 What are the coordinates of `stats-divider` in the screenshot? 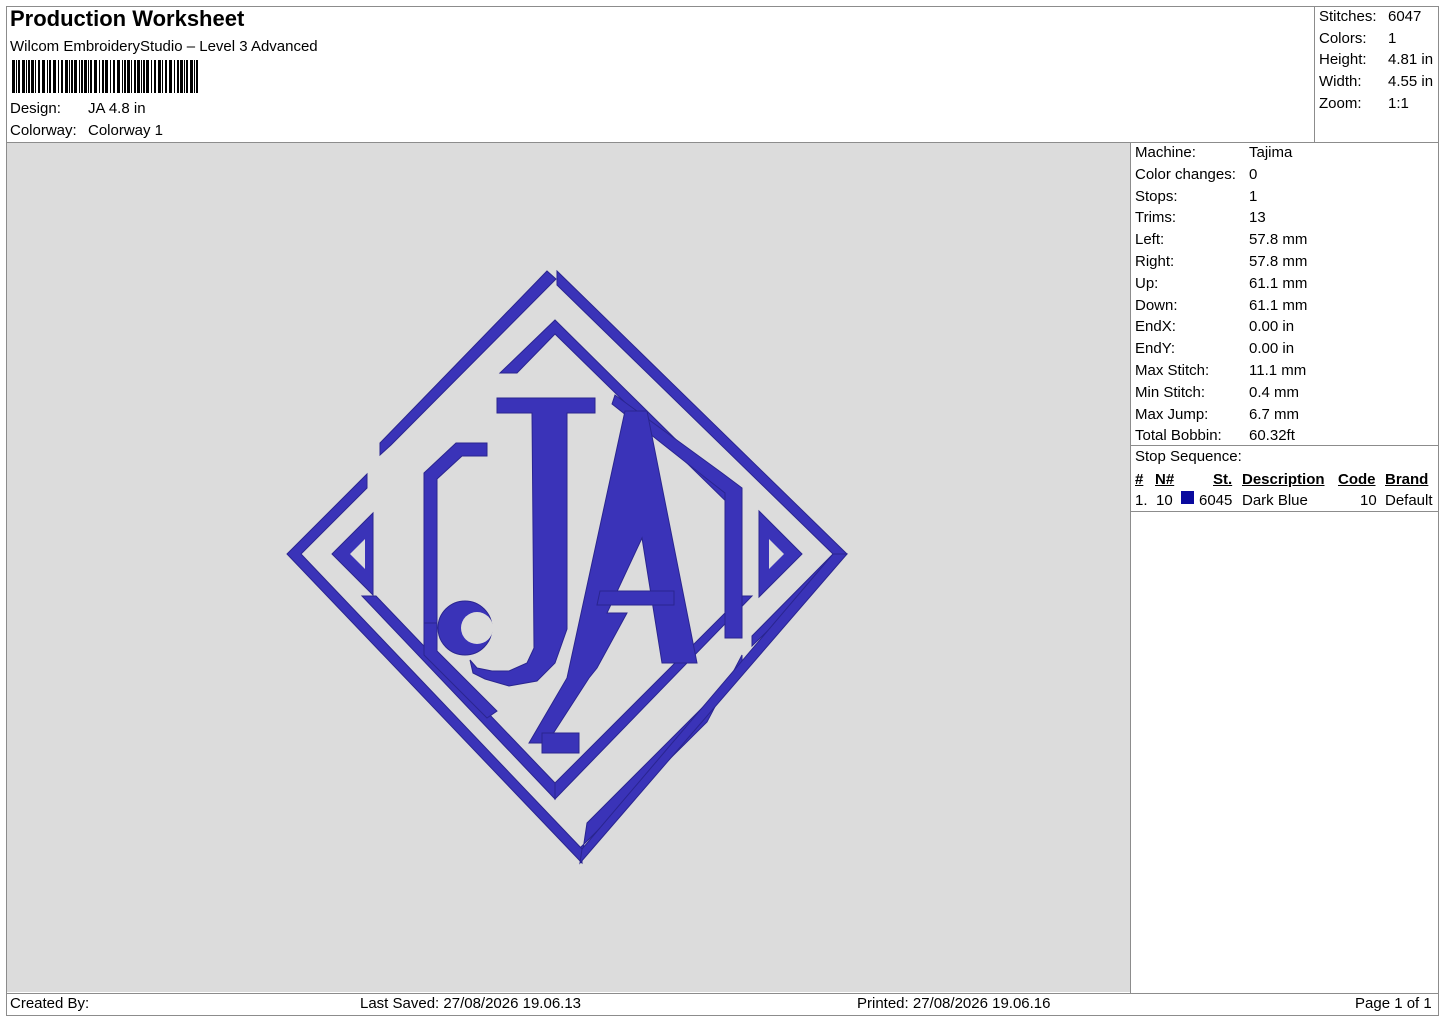 It's located at (1314, 74).